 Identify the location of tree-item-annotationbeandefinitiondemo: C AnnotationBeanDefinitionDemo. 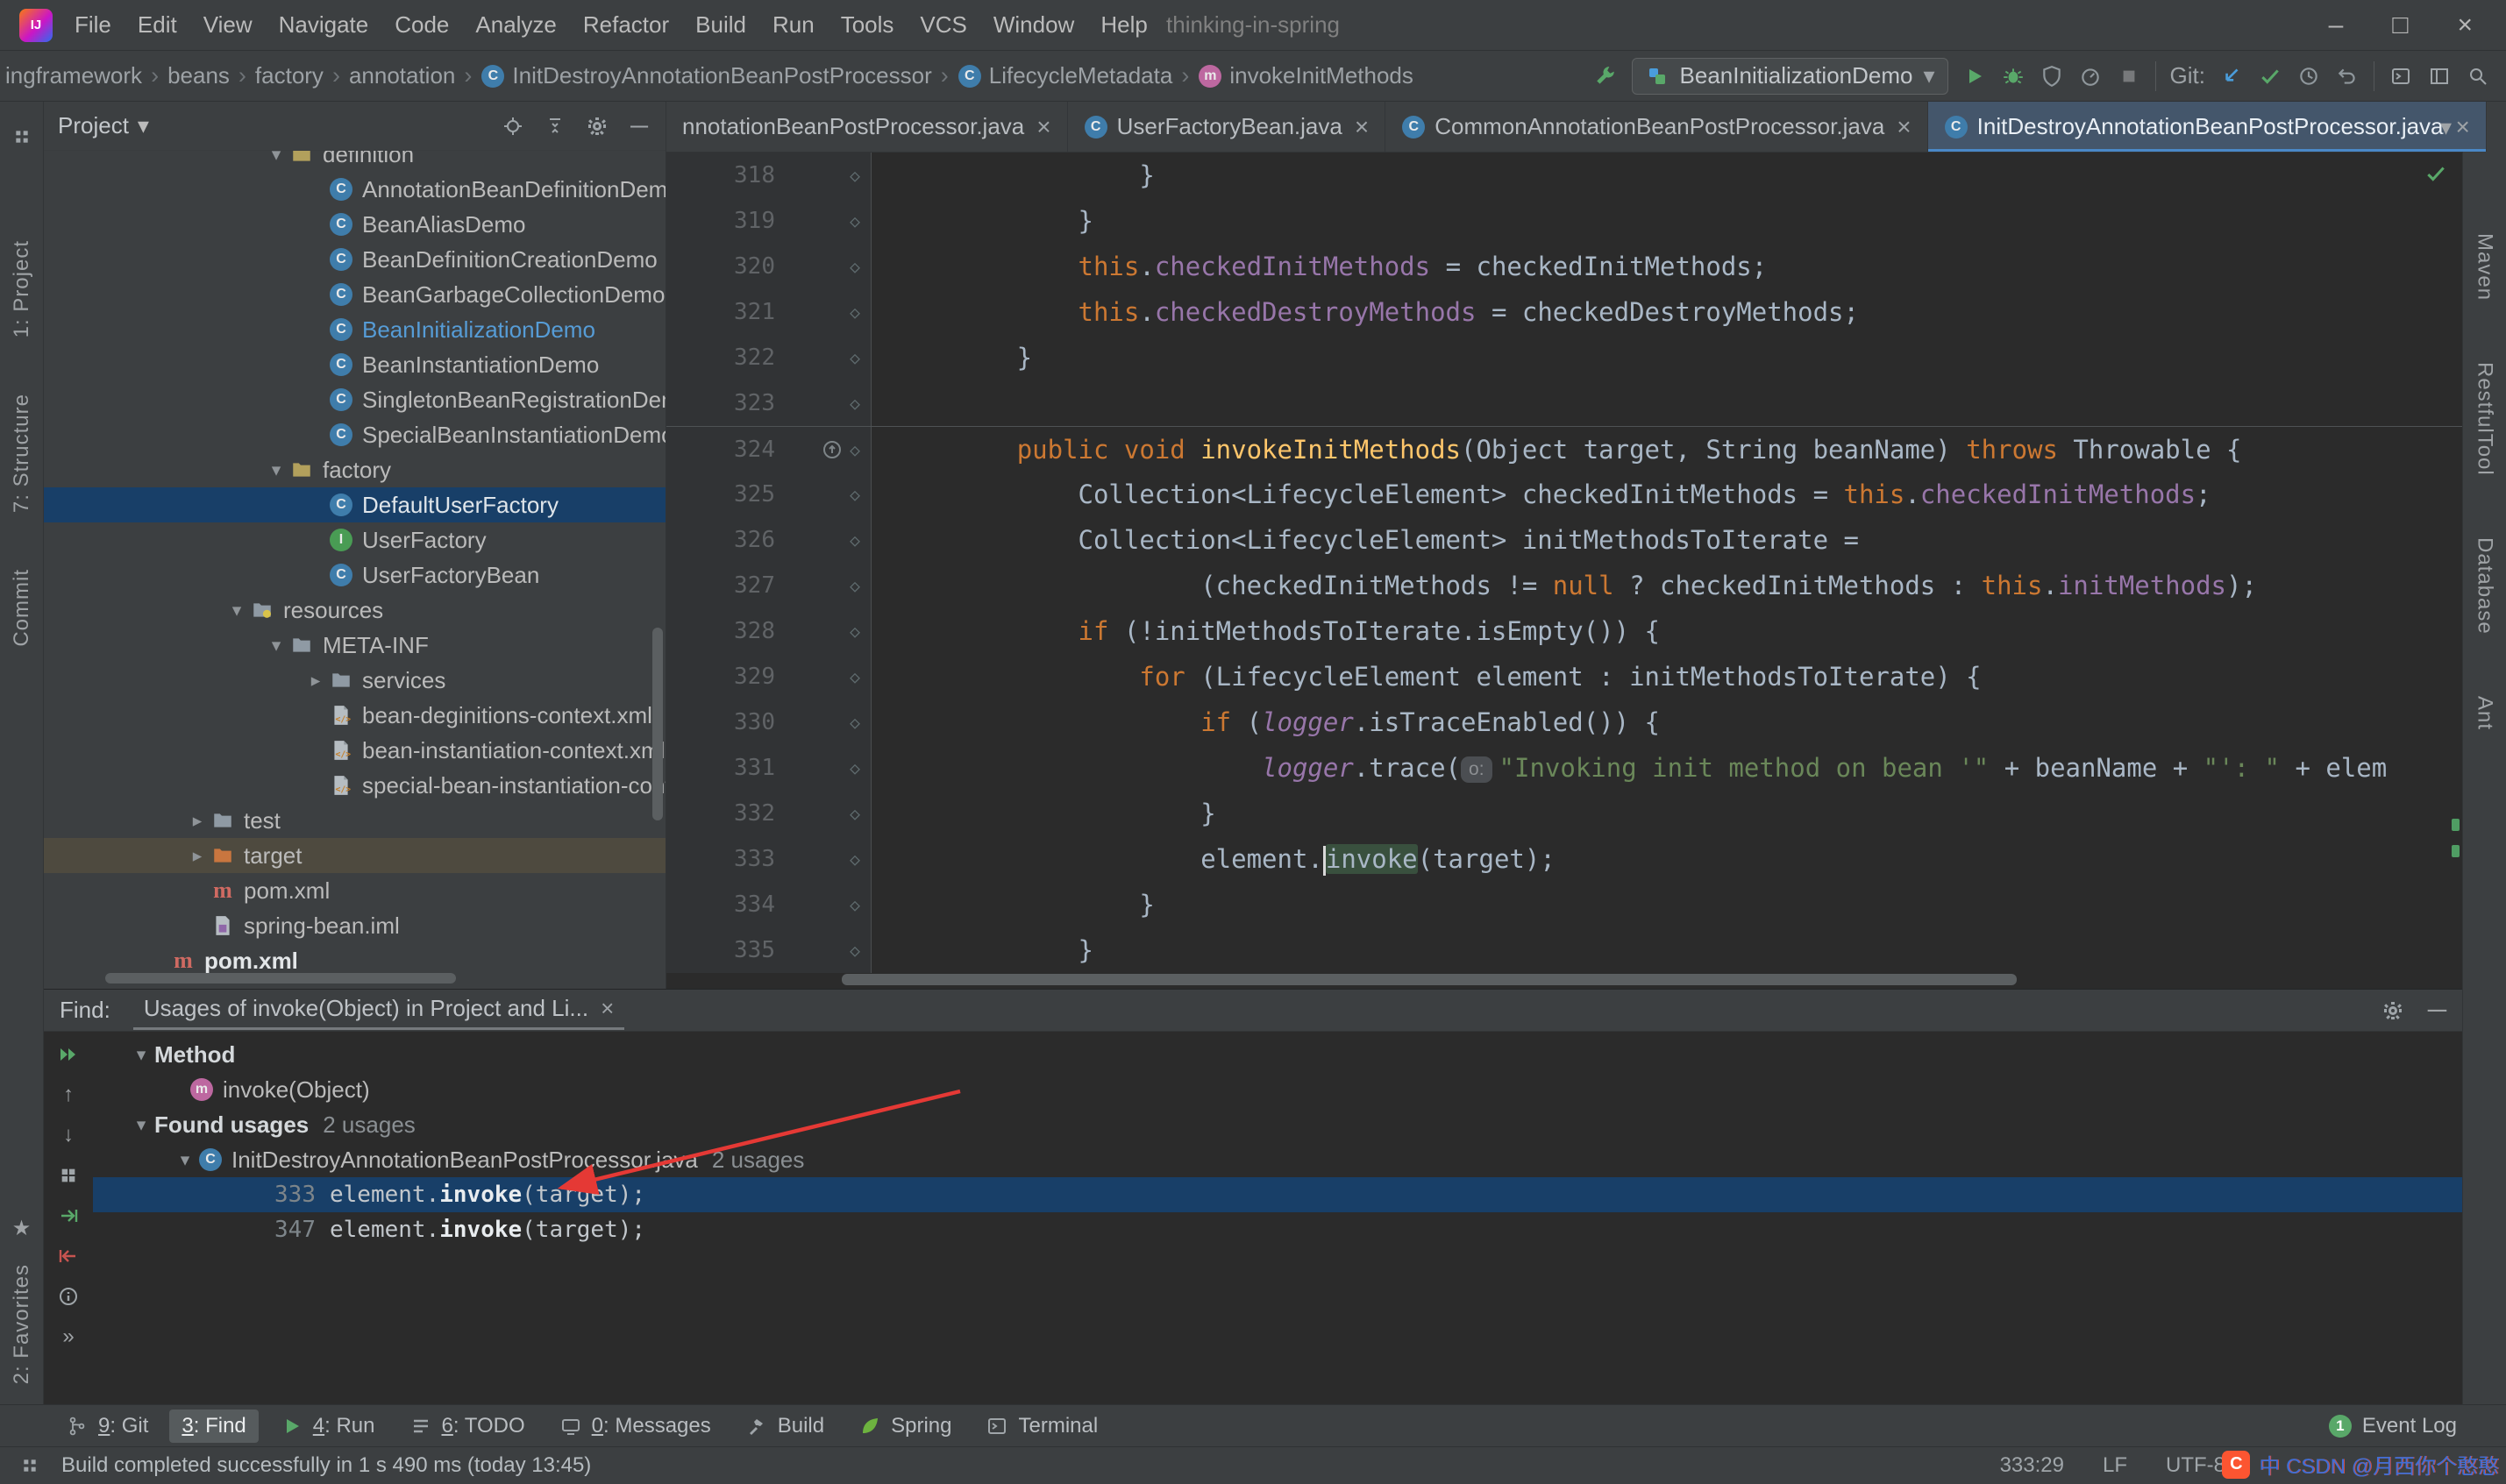
(355, 189).